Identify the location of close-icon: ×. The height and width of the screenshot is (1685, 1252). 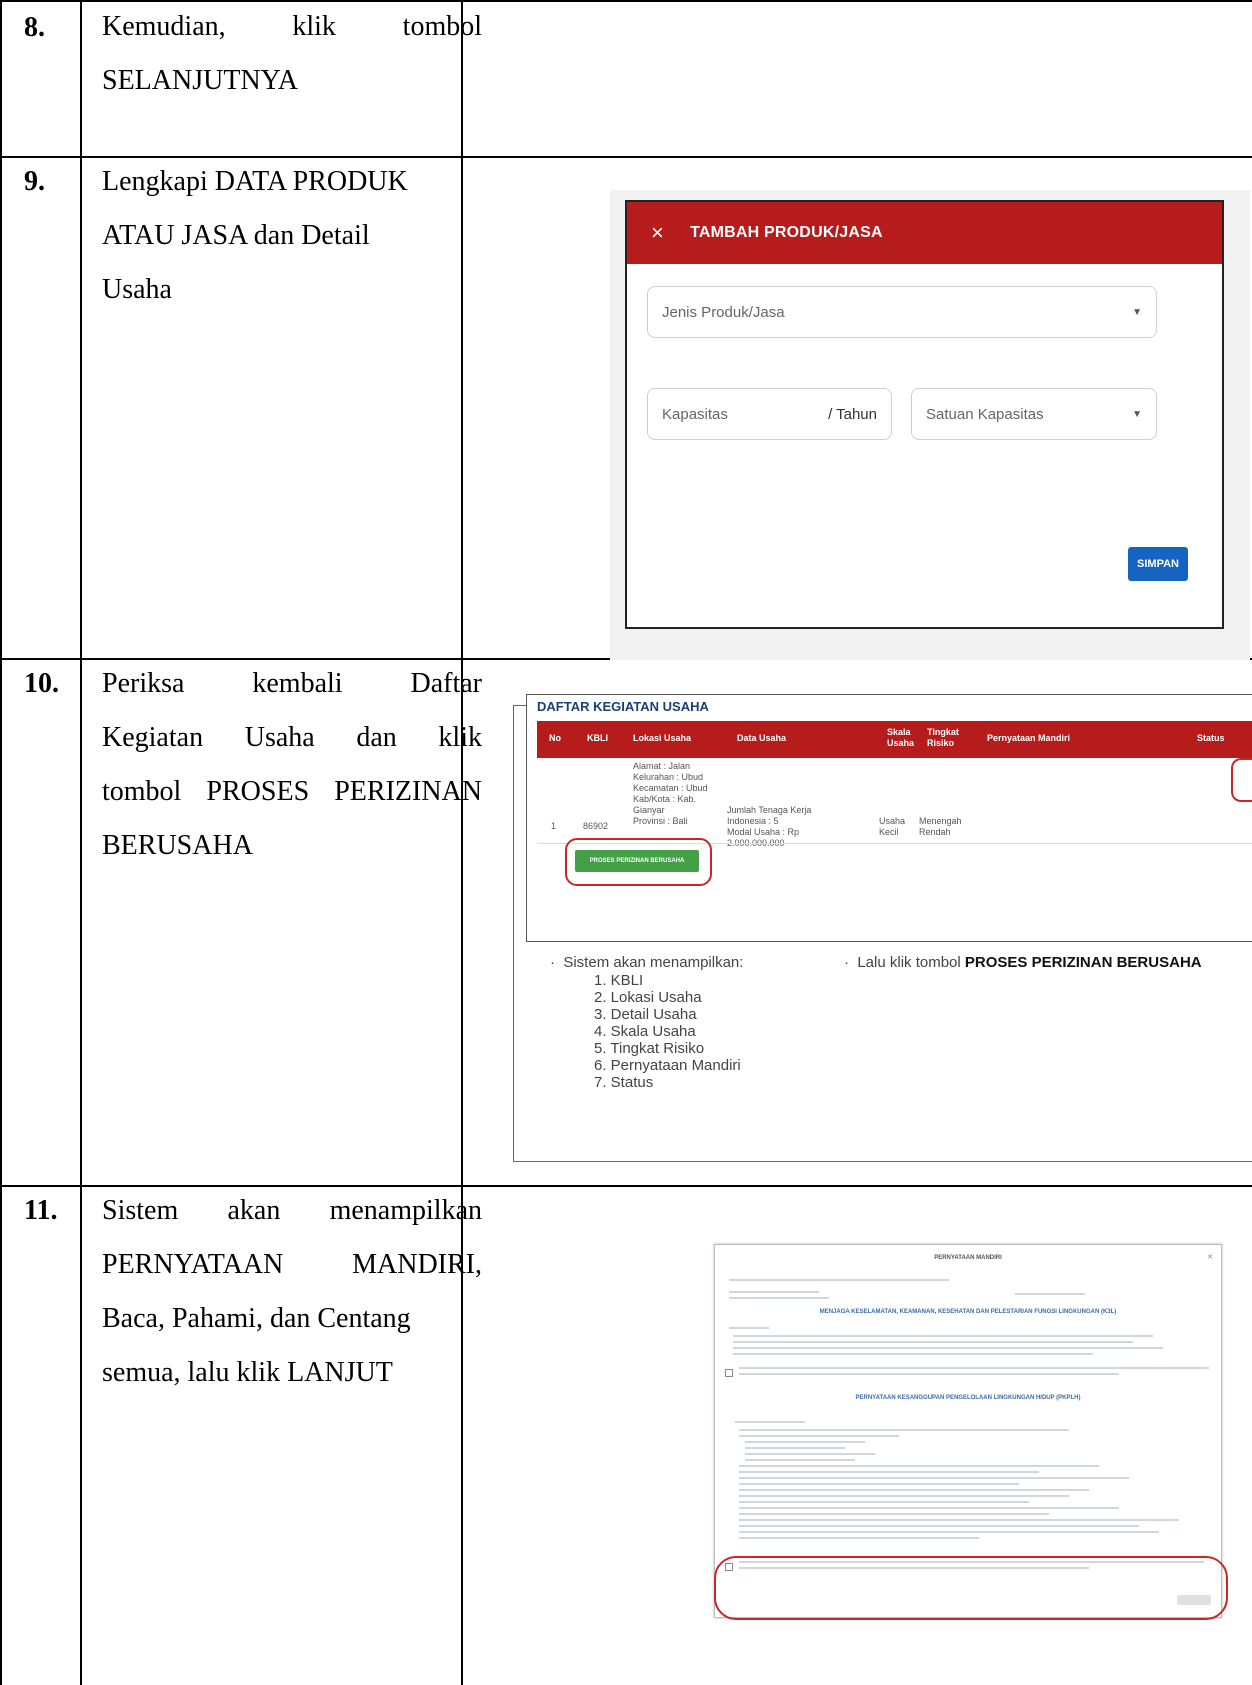
(657, 233).